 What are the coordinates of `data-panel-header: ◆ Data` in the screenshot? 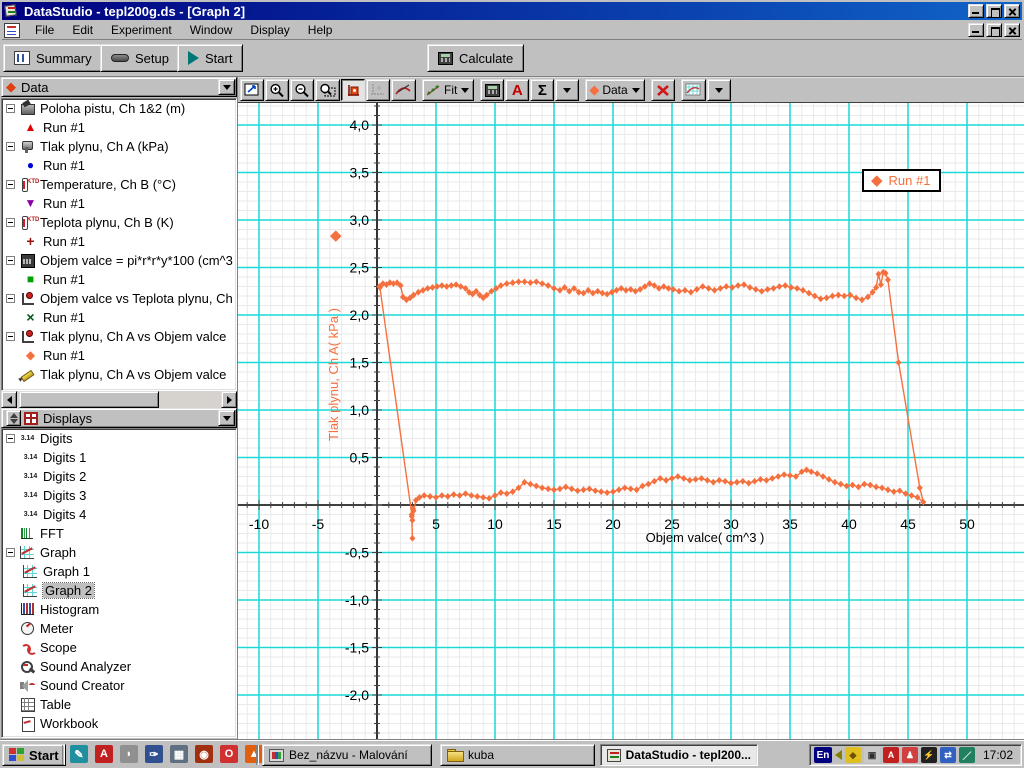 It's located at (119, 87).